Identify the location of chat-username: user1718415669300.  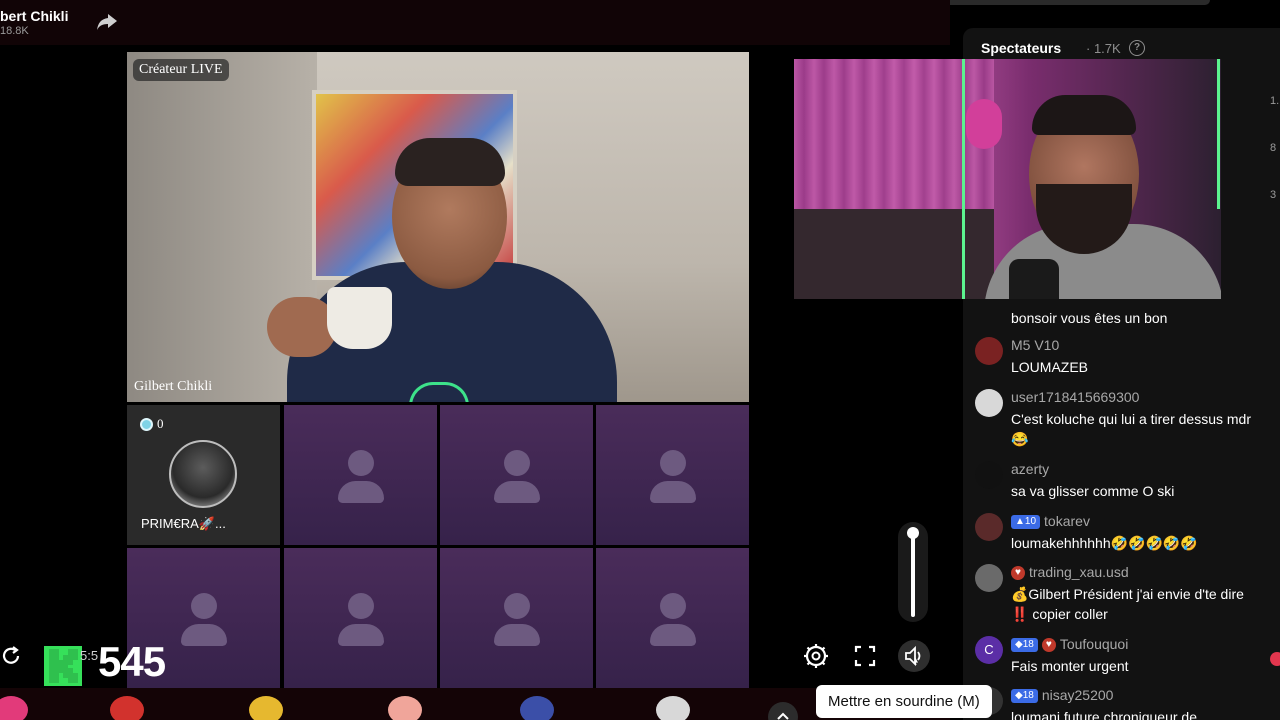
(1075, 397).